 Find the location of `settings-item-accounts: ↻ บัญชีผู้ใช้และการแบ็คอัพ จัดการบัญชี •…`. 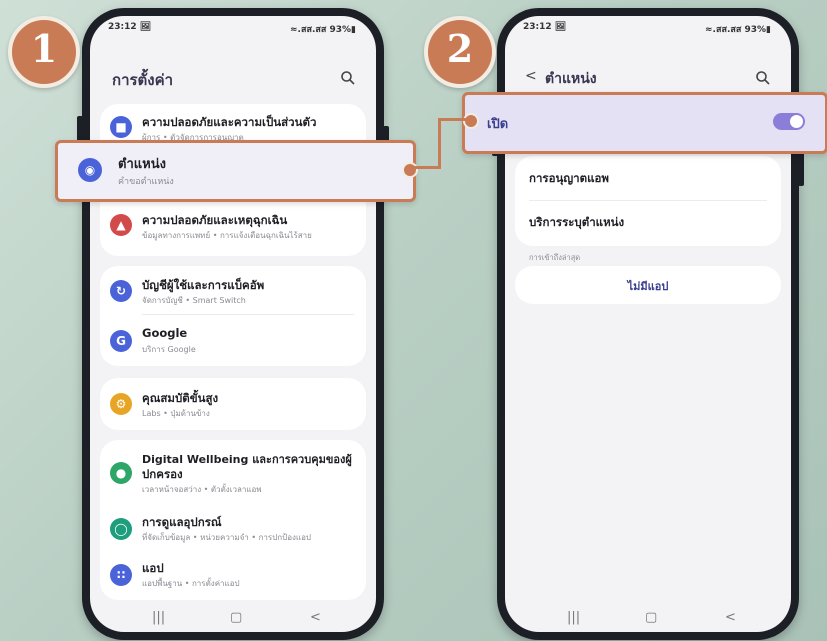

settings-item-accounts: ↻ บัญชีผู้ใช้และการแบ็คอัพ จัดการบัญชี •… is located at coordinates (233, 290).